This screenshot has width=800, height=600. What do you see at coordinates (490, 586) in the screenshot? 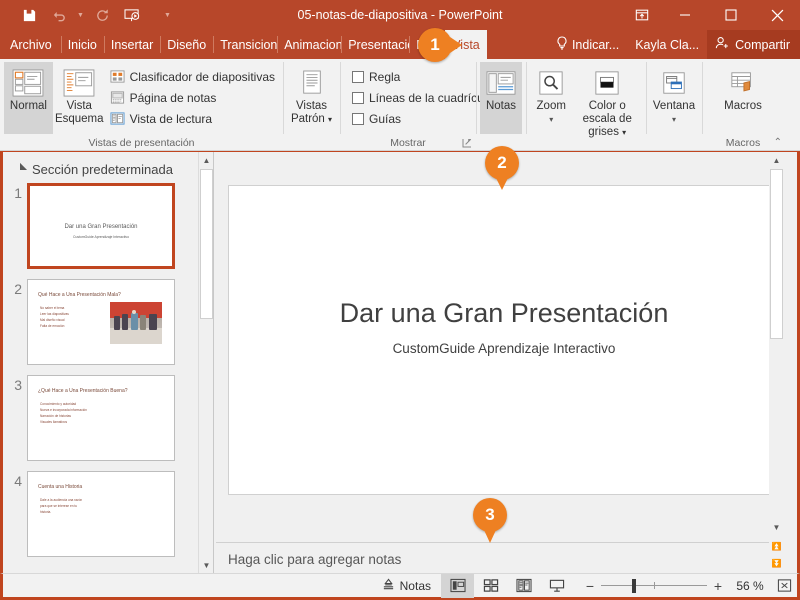
I see `slide-sorter-button` at bounding box center [490, 586].